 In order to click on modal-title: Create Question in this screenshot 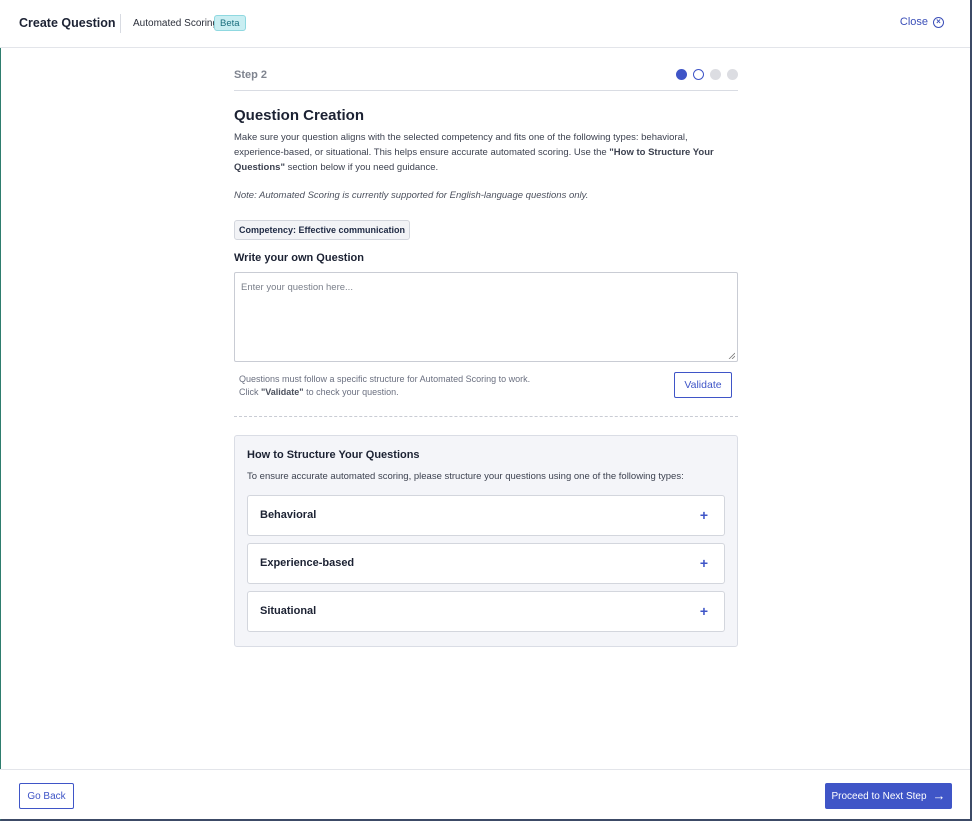, I will do `click(67, 23)`.